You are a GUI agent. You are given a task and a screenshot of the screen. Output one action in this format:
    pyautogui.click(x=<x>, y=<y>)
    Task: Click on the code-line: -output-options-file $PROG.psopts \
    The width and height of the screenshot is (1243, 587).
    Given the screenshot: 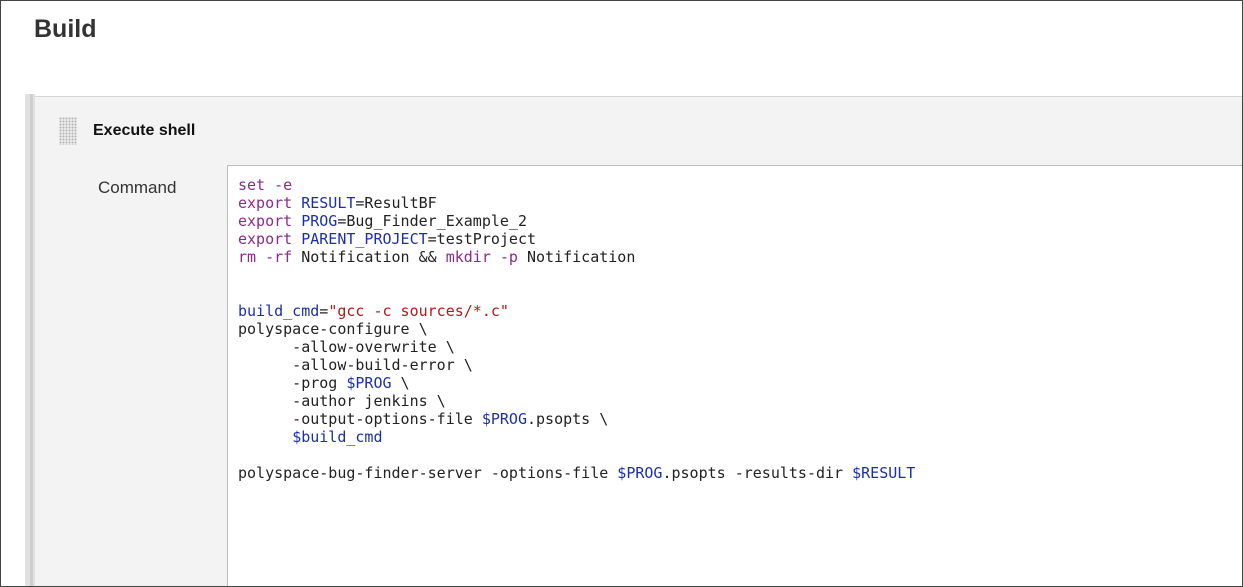 What is the action you would take?
    pyautogui.click(x=740, y=419)
    